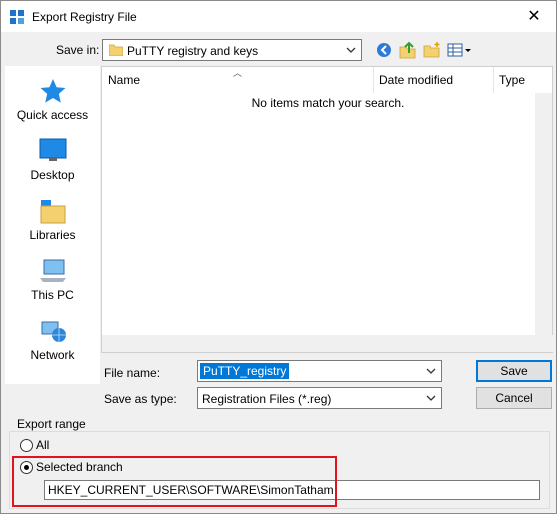  I want to click on up-folder-icon, so click(408, 50).